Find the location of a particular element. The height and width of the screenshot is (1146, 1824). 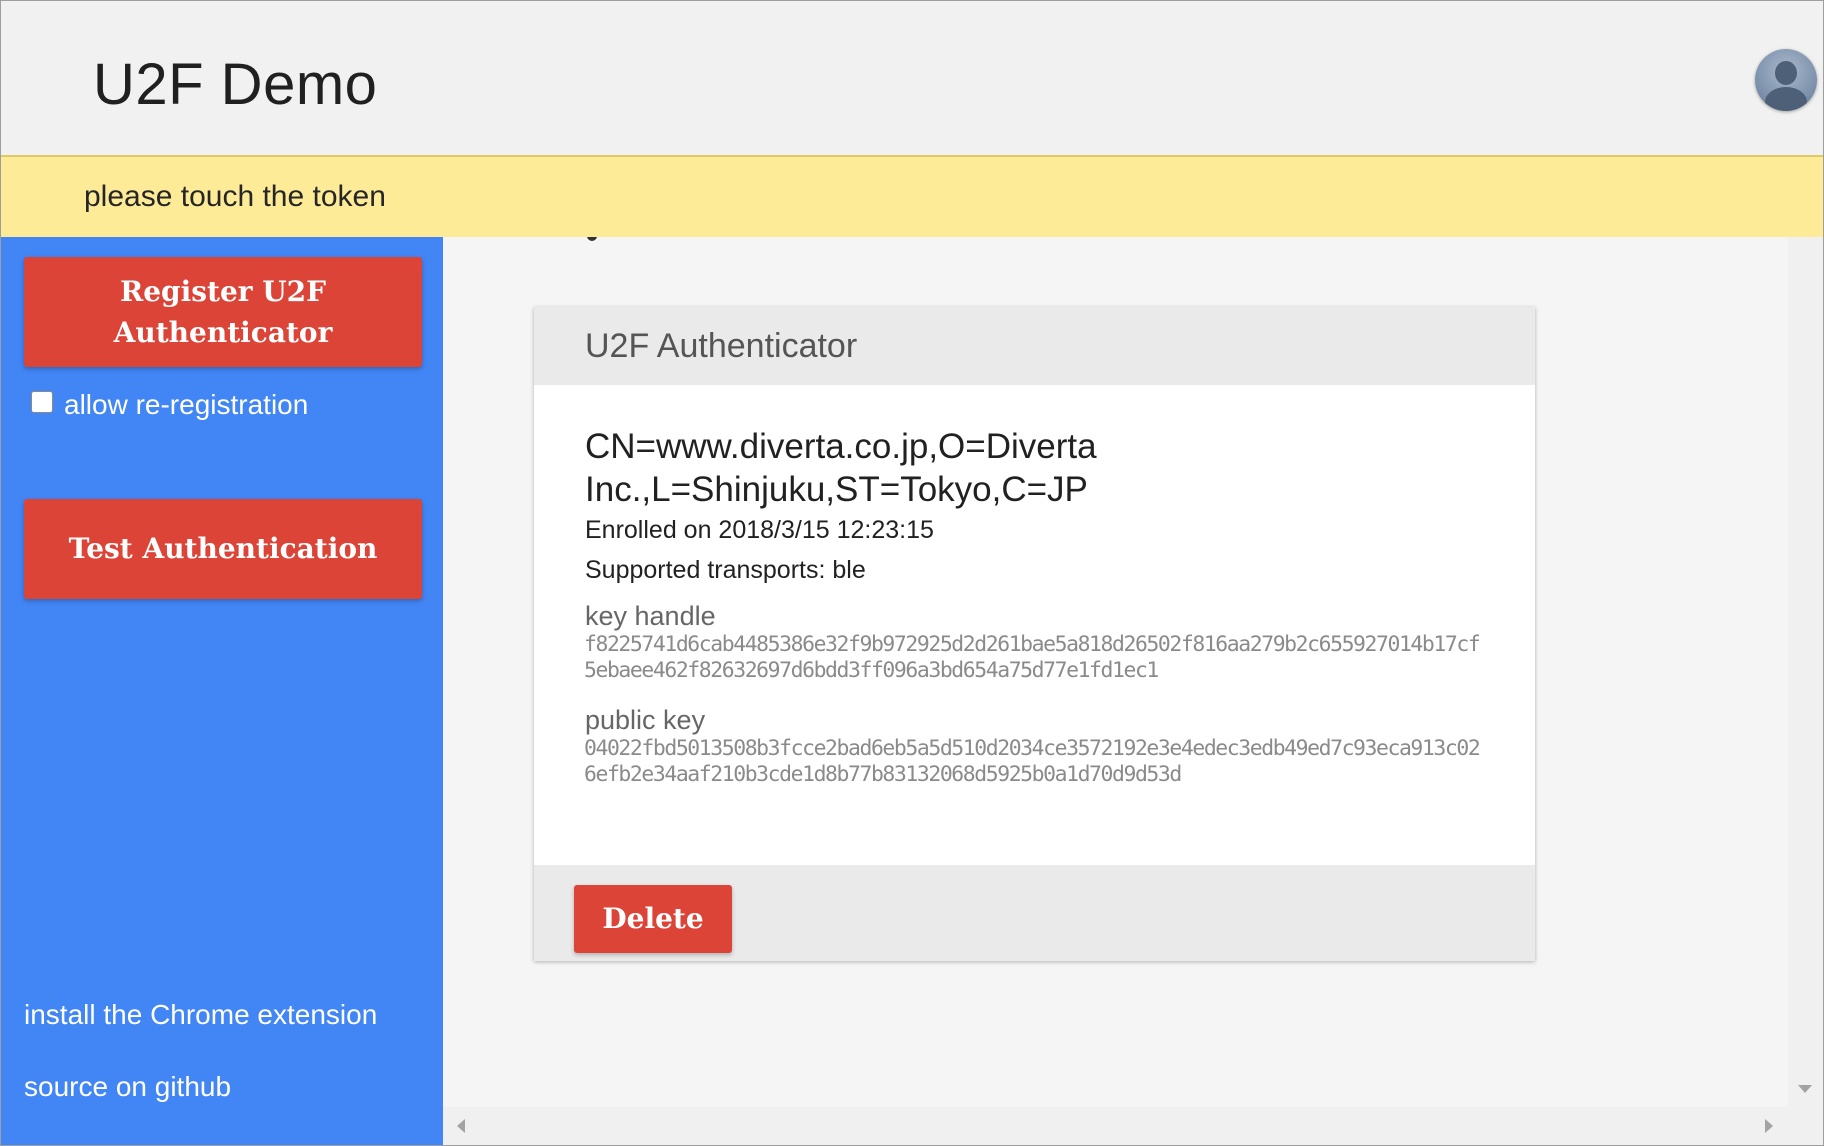

card-title: U2F Authenticator is located at coordinates (721, 346).